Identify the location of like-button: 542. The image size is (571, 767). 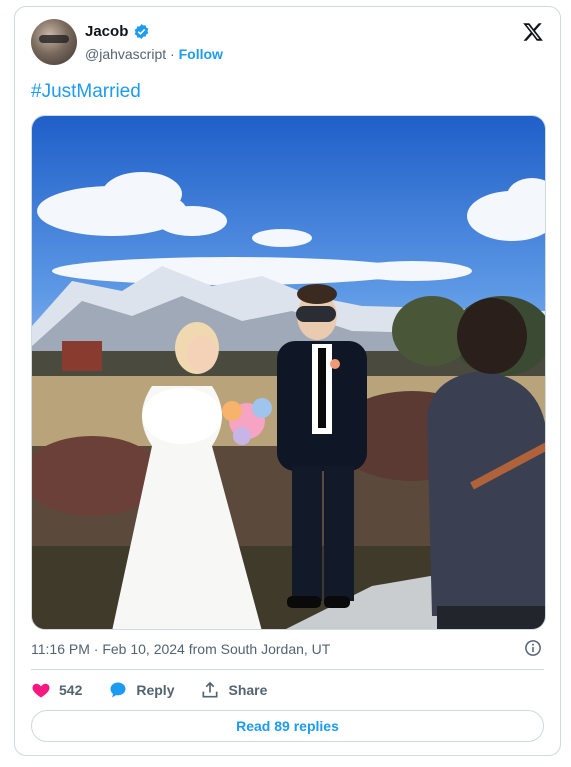
(56, 690).